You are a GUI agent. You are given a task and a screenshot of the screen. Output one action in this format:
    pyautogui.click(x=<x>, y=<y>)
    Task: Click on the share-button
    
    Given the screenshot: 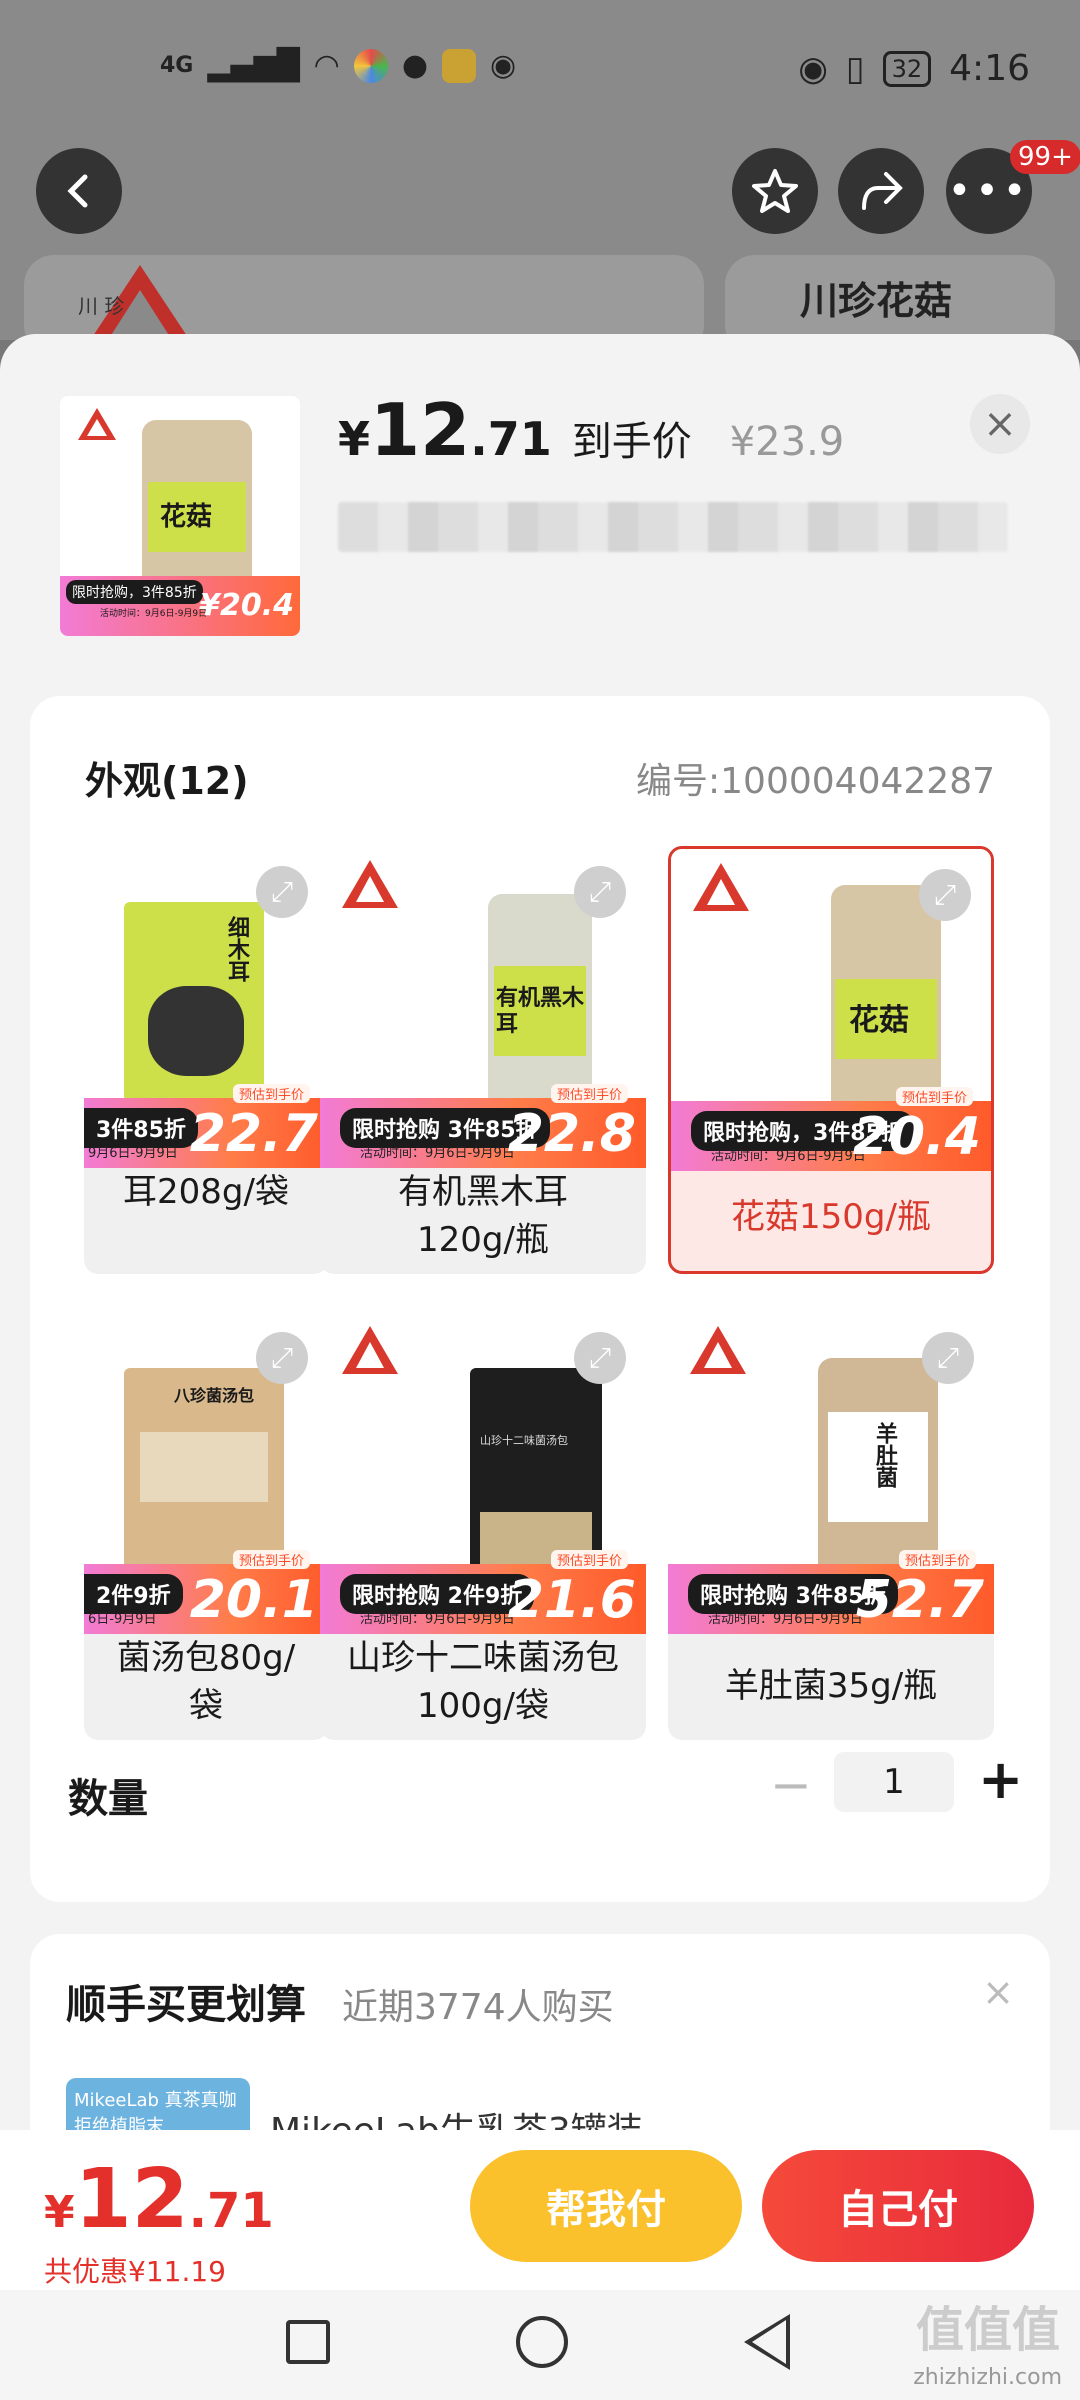 What is the action you would take?
    pyautogui.click(x=881, y=191)
    